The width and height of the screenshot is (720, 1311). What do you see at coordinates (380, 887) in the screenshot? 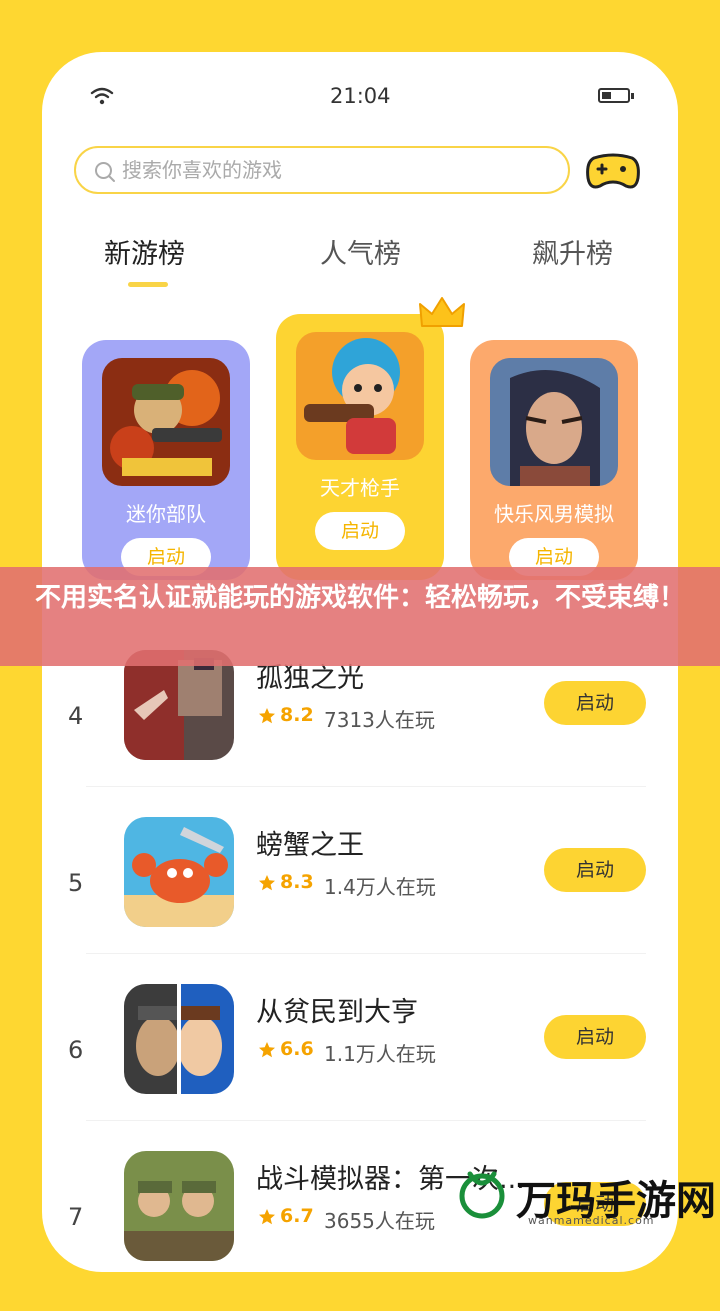
I see `player-count: 1.4万人在玩` at bounding box center [380, 887].